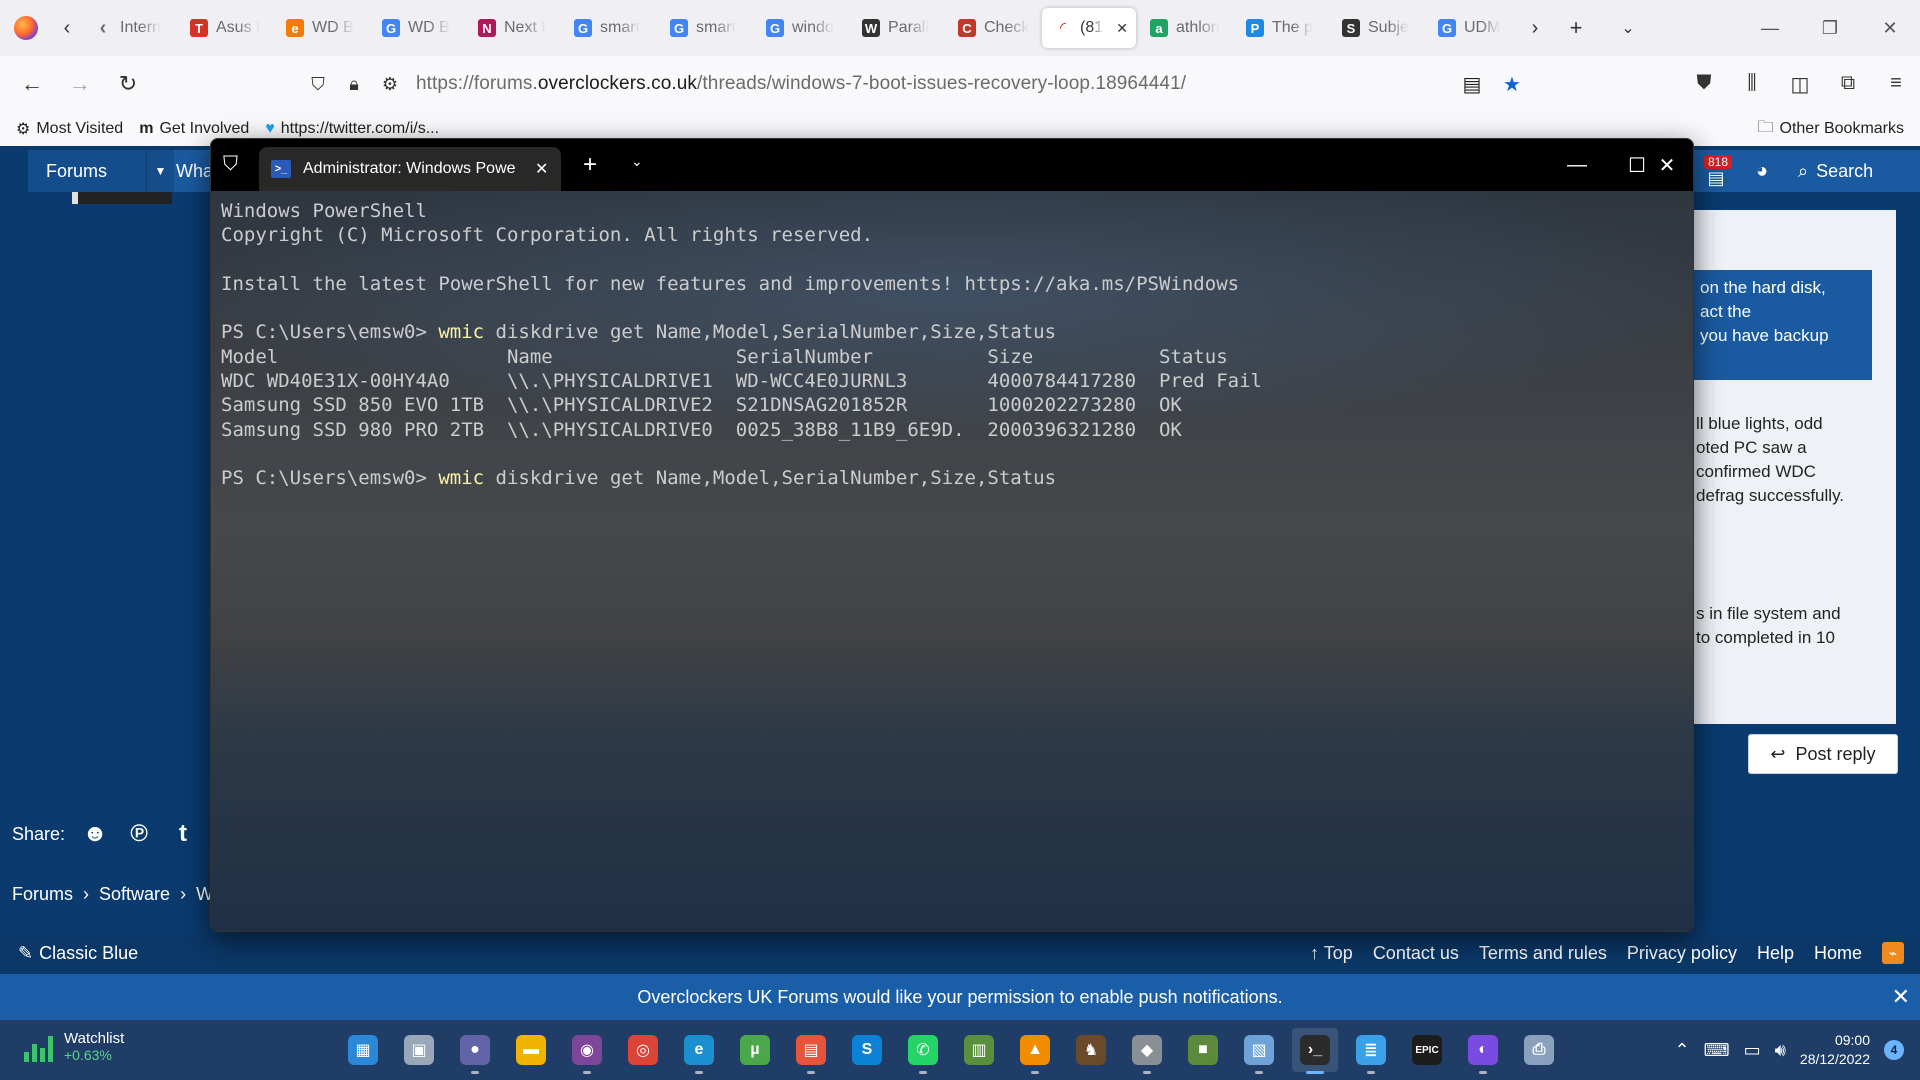 The image size is (1920, 1080). What do you see at coordinates (1770, 28) in the screenshot?
I see `browser-minimize-icon: —` at bounding box center [1770, 28].